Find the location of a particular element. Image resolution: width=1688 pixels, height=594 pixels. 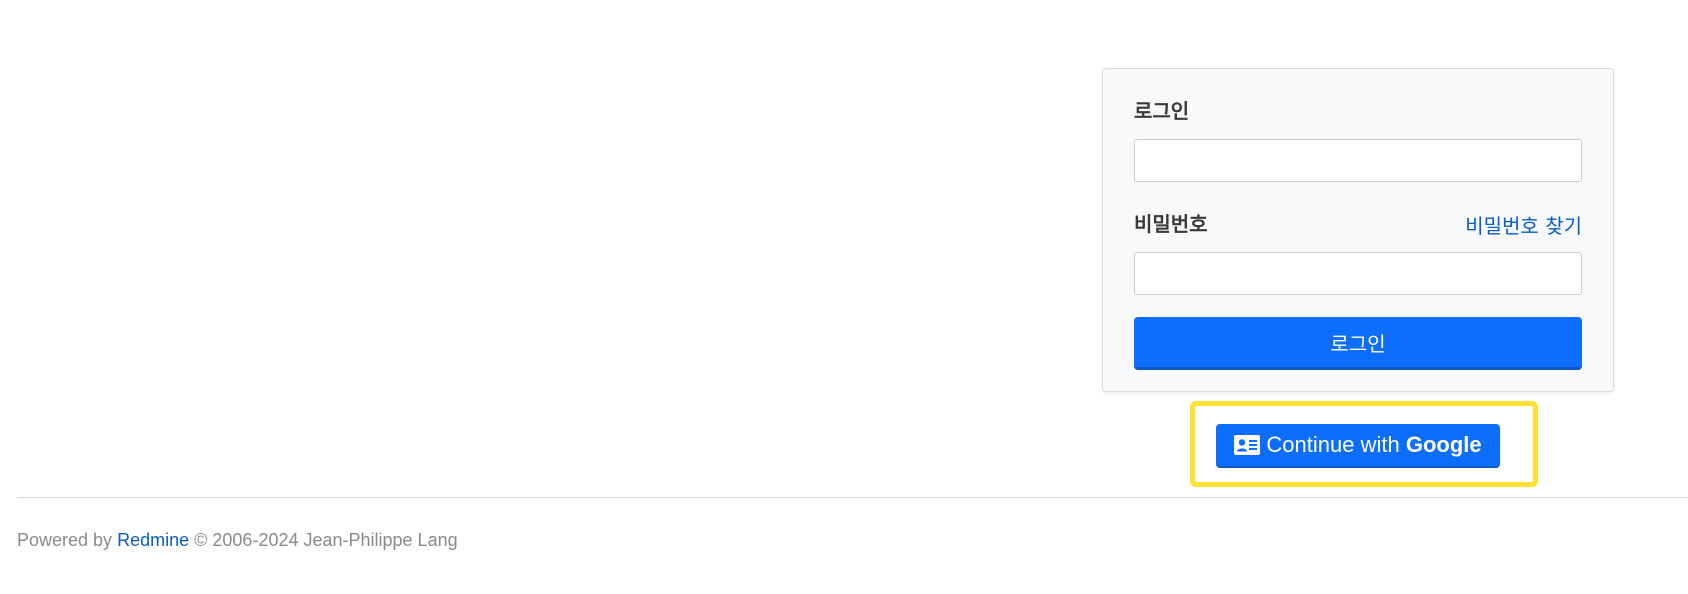

password-input is located at coordinates (1358, 273).